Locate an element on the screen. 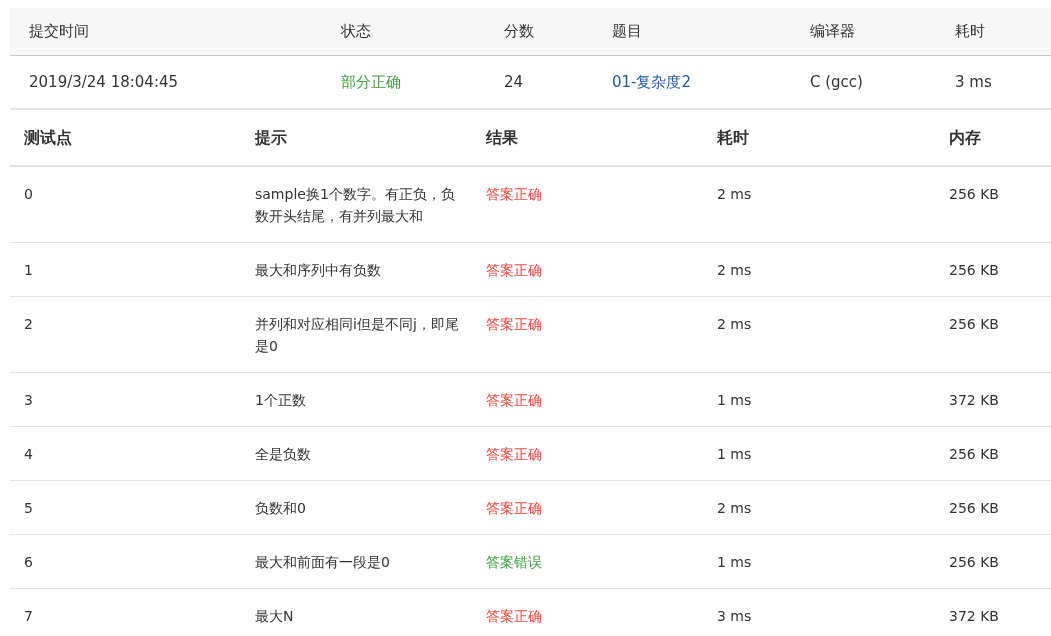 The height and width of the screenshot is (636, 1051). hint-text: 最大和前面有一段是0 is located at coordinates (323, 562).